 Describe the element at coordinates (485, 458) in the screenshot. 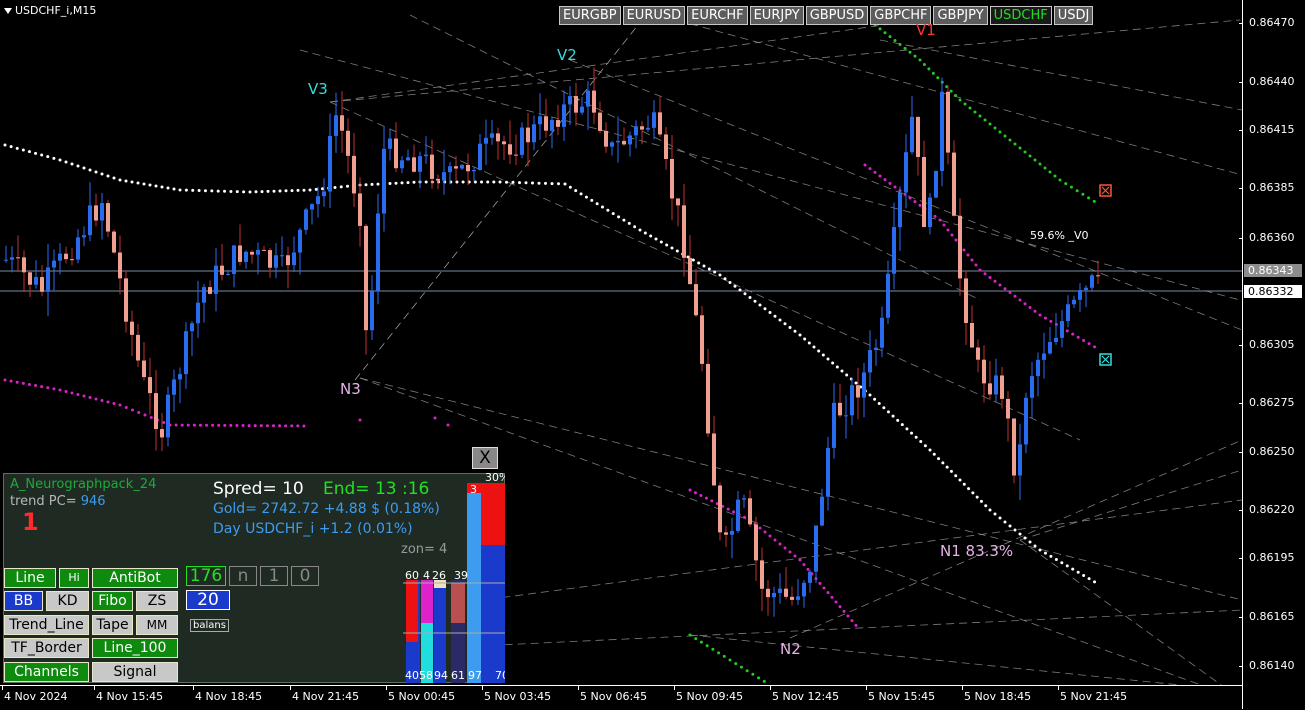

I see `close-panel-button: X` at that location.